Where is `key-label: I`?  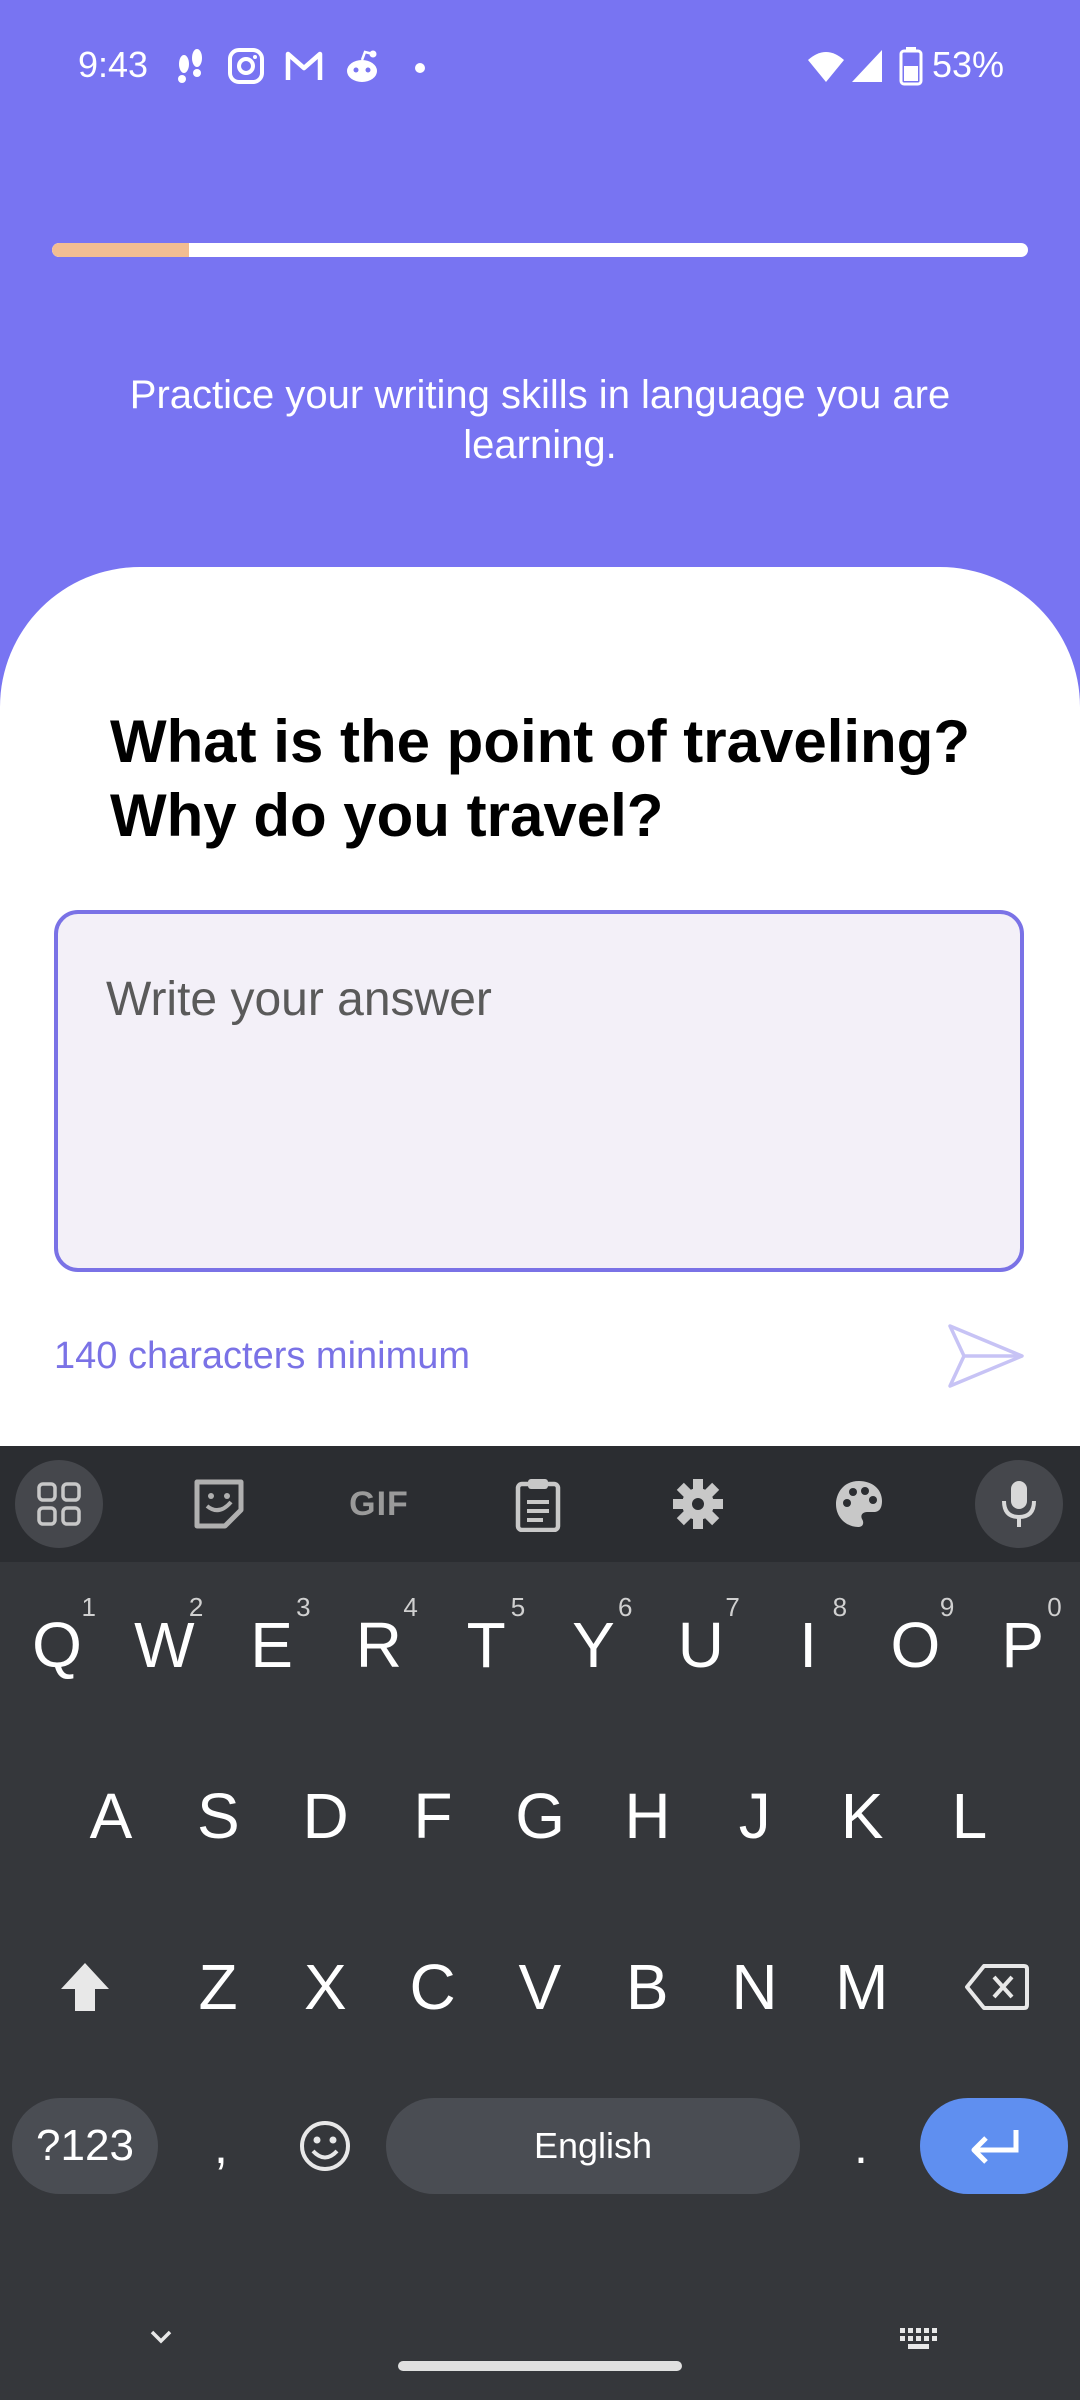 key-label: I is located at coordinates (808, 1645).